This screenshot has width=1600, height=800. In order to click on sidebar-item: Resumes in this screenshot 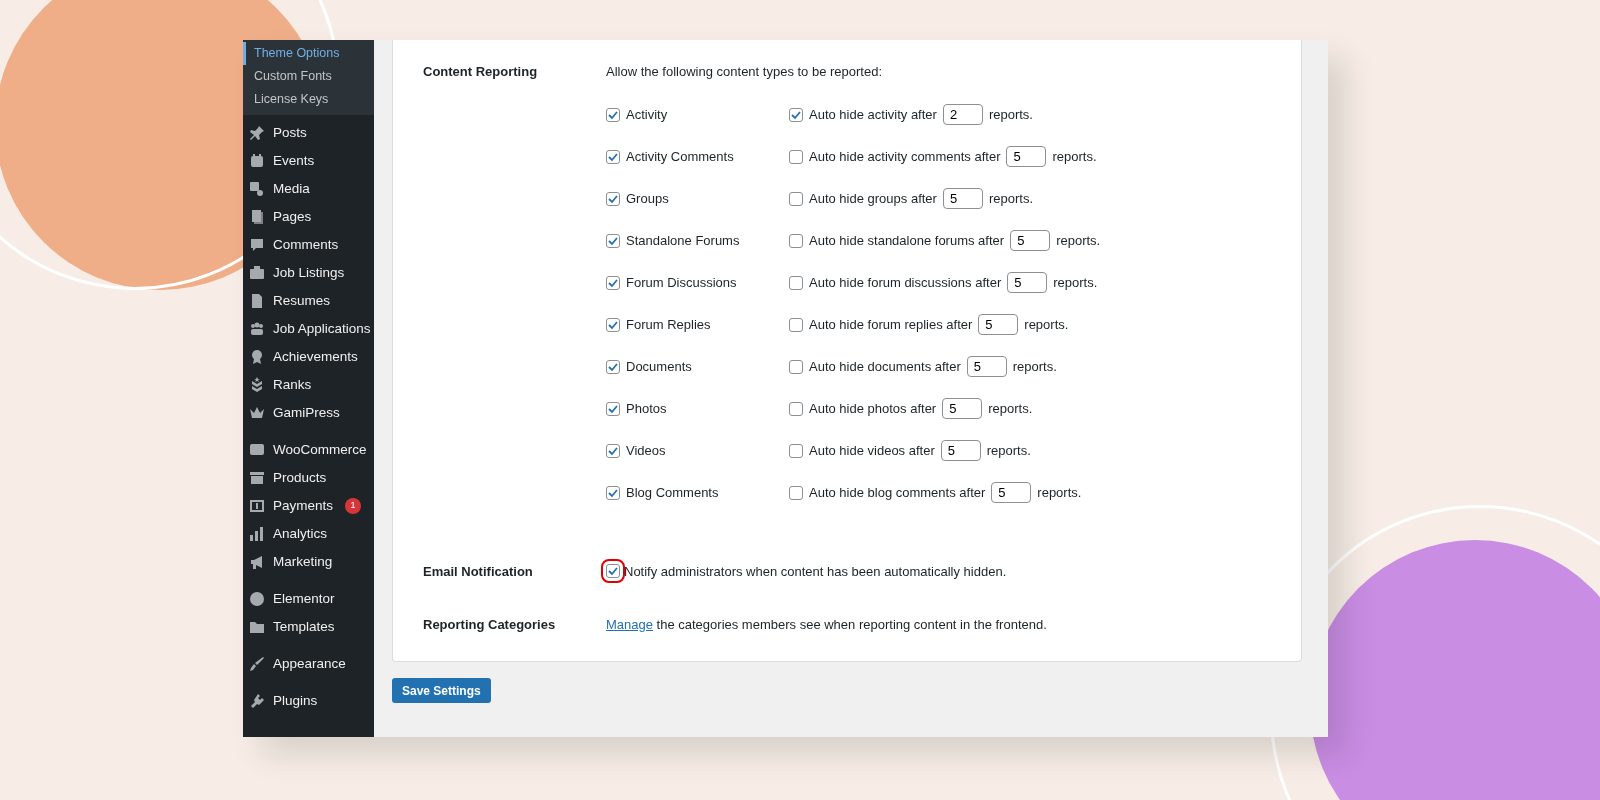, I will do `click(308, 301)`.